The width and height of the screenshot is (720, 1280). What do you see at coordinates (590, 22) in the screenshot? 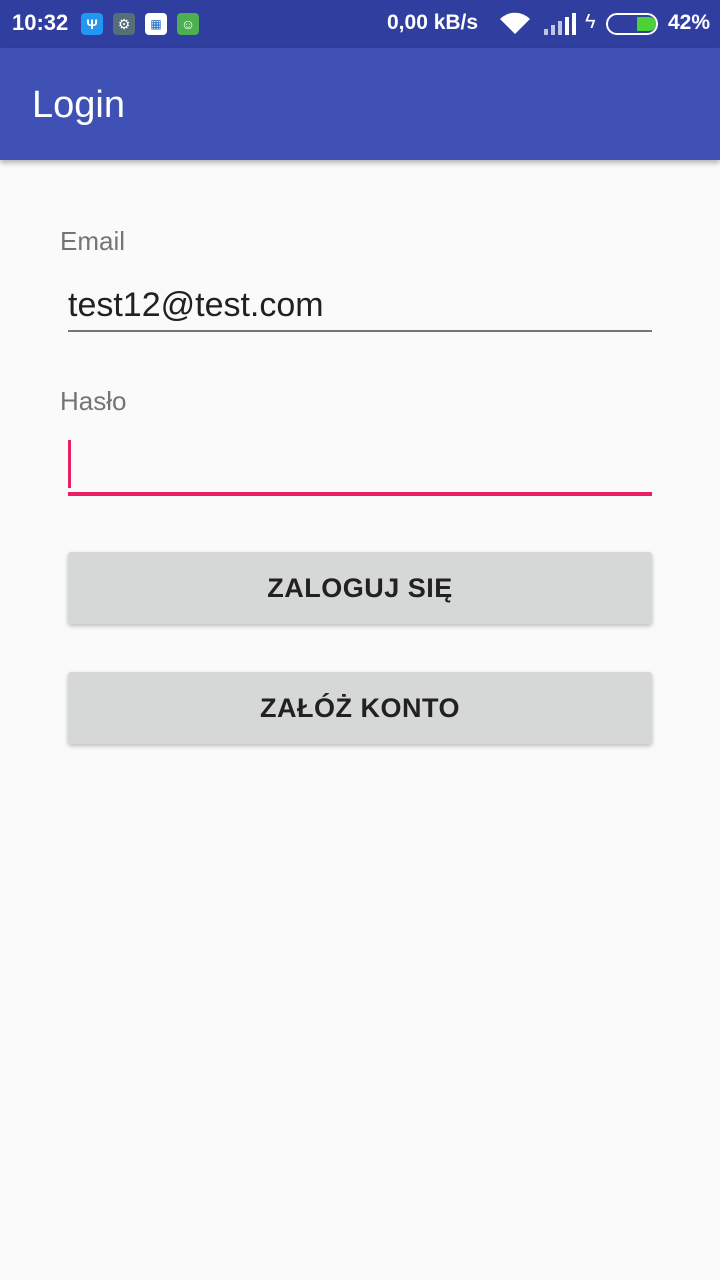
I see `charging-icon: ϟ` at bounding box center [590, 22].